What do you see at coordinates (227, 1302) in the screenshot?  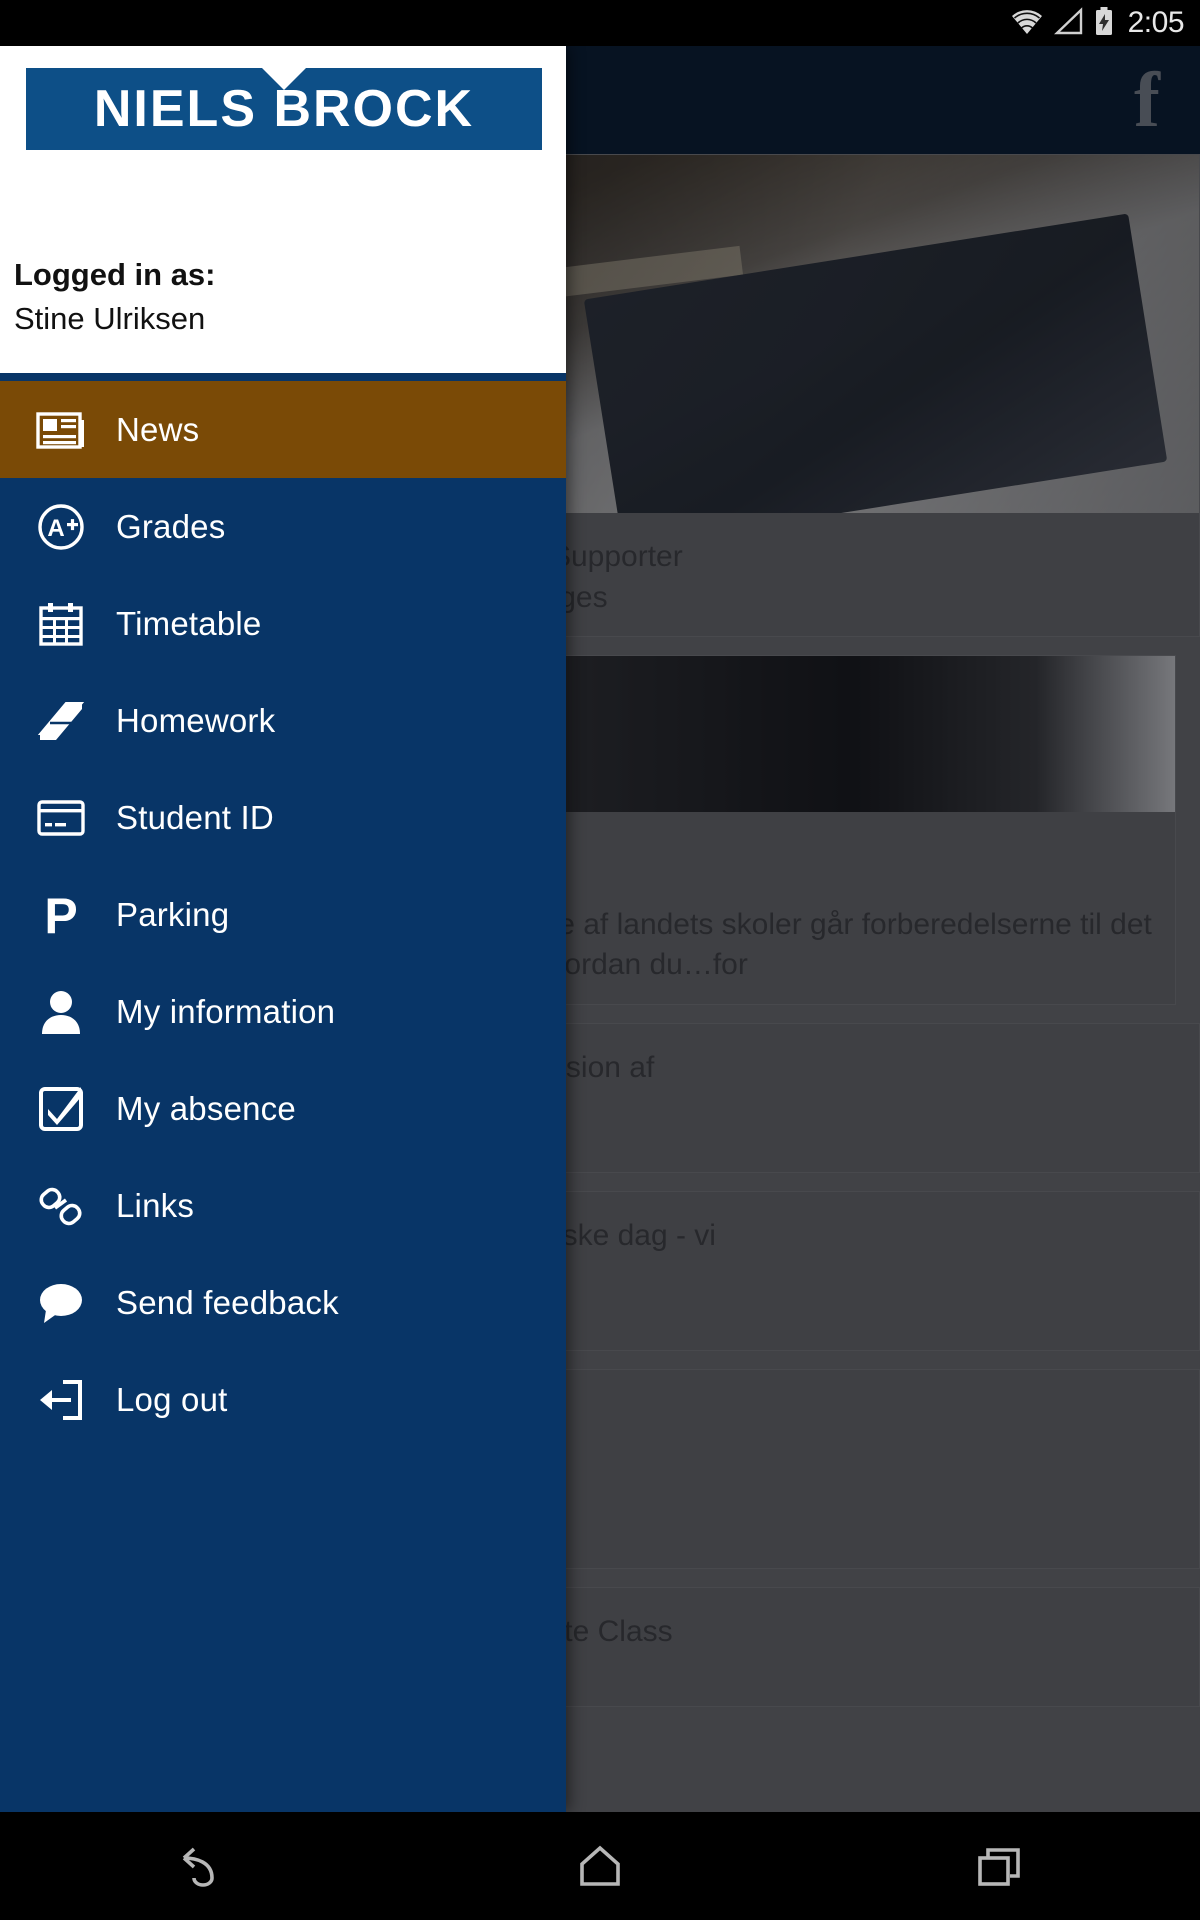 I see `sidebar-item-label: Send feedback` at bounding box center [227, 1302].